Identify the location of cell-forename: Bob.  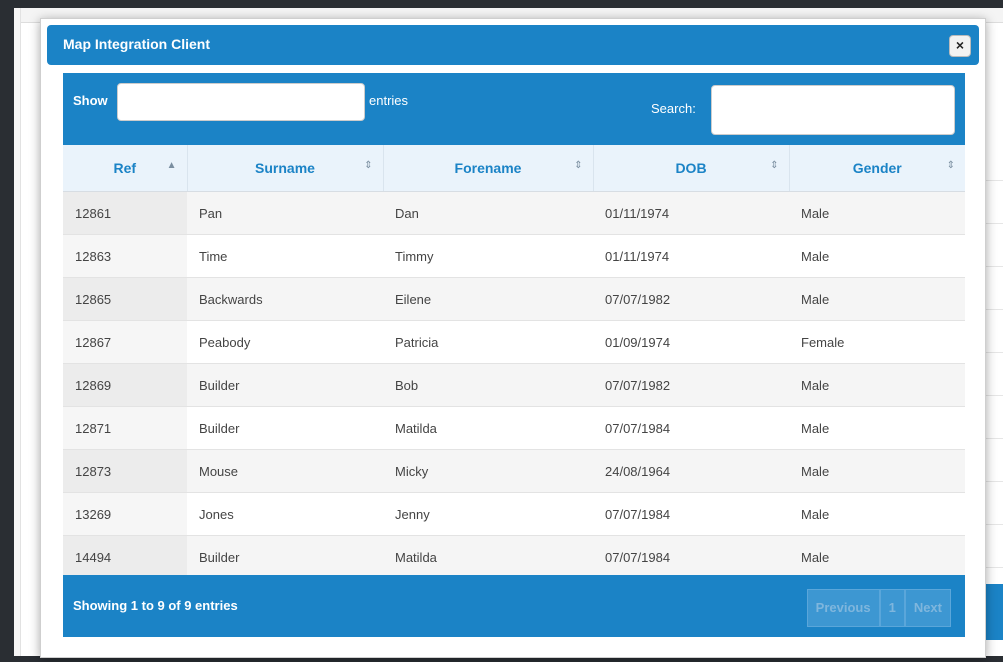
(488, 385).